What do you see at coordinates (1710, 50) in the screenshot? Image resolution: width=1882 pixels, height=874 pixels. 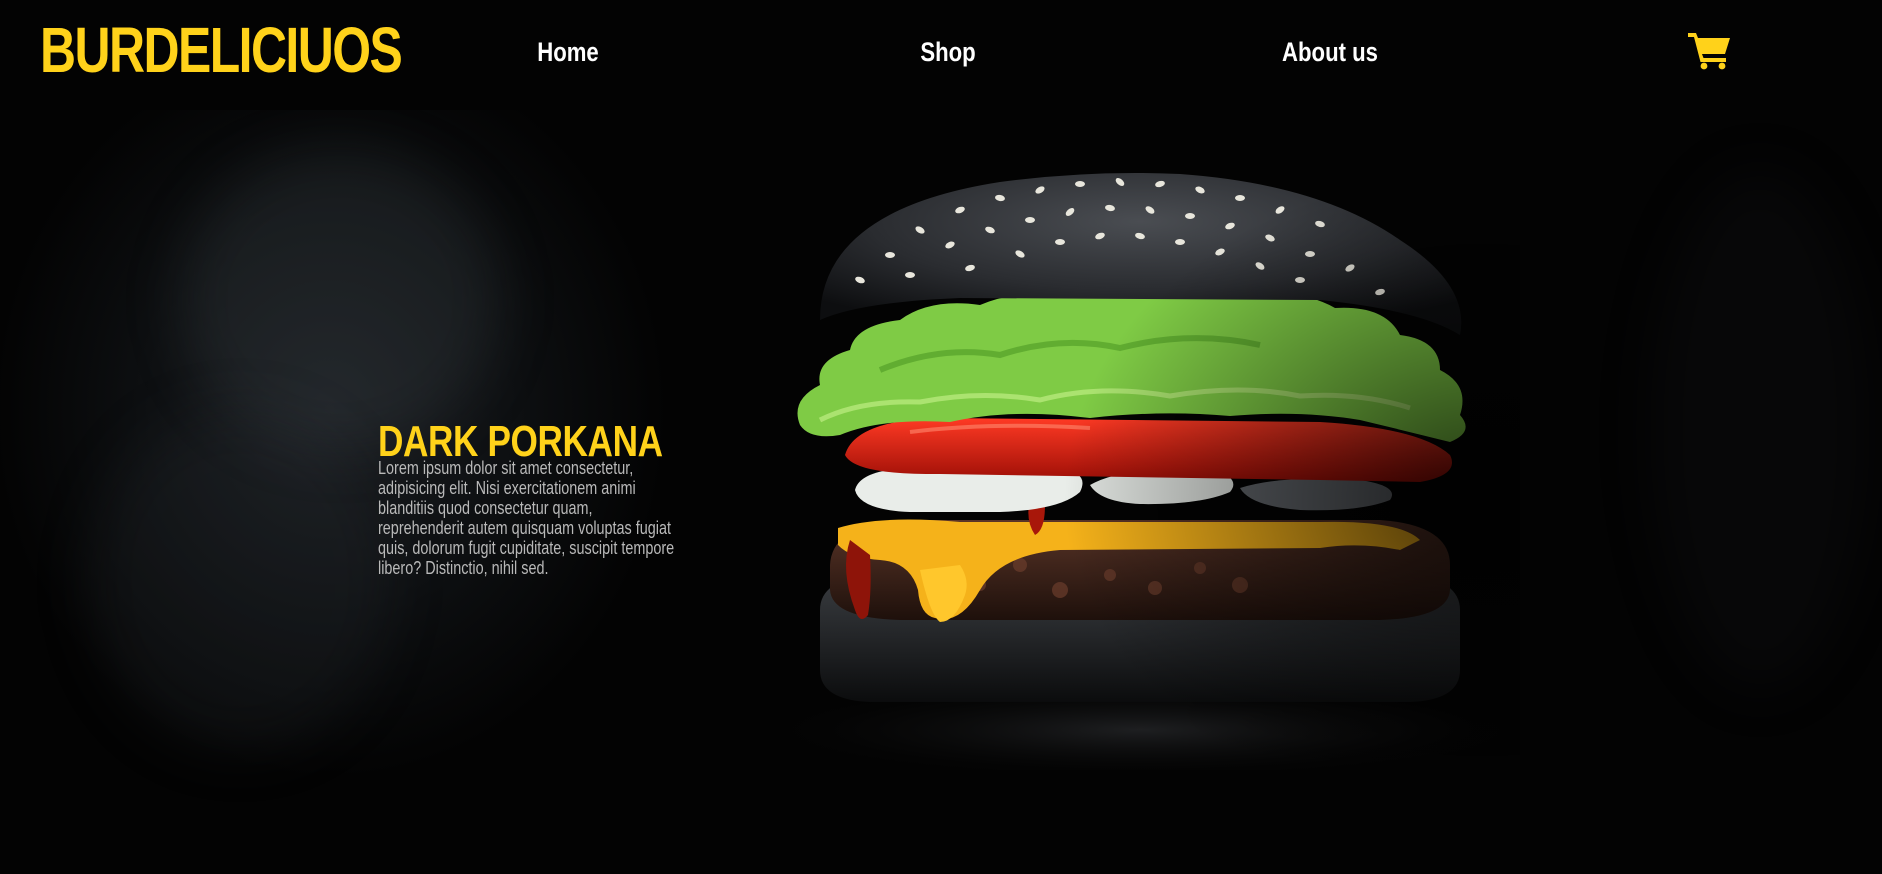 I see `shopping-cart-icon` at bounding box center [1710, 50].